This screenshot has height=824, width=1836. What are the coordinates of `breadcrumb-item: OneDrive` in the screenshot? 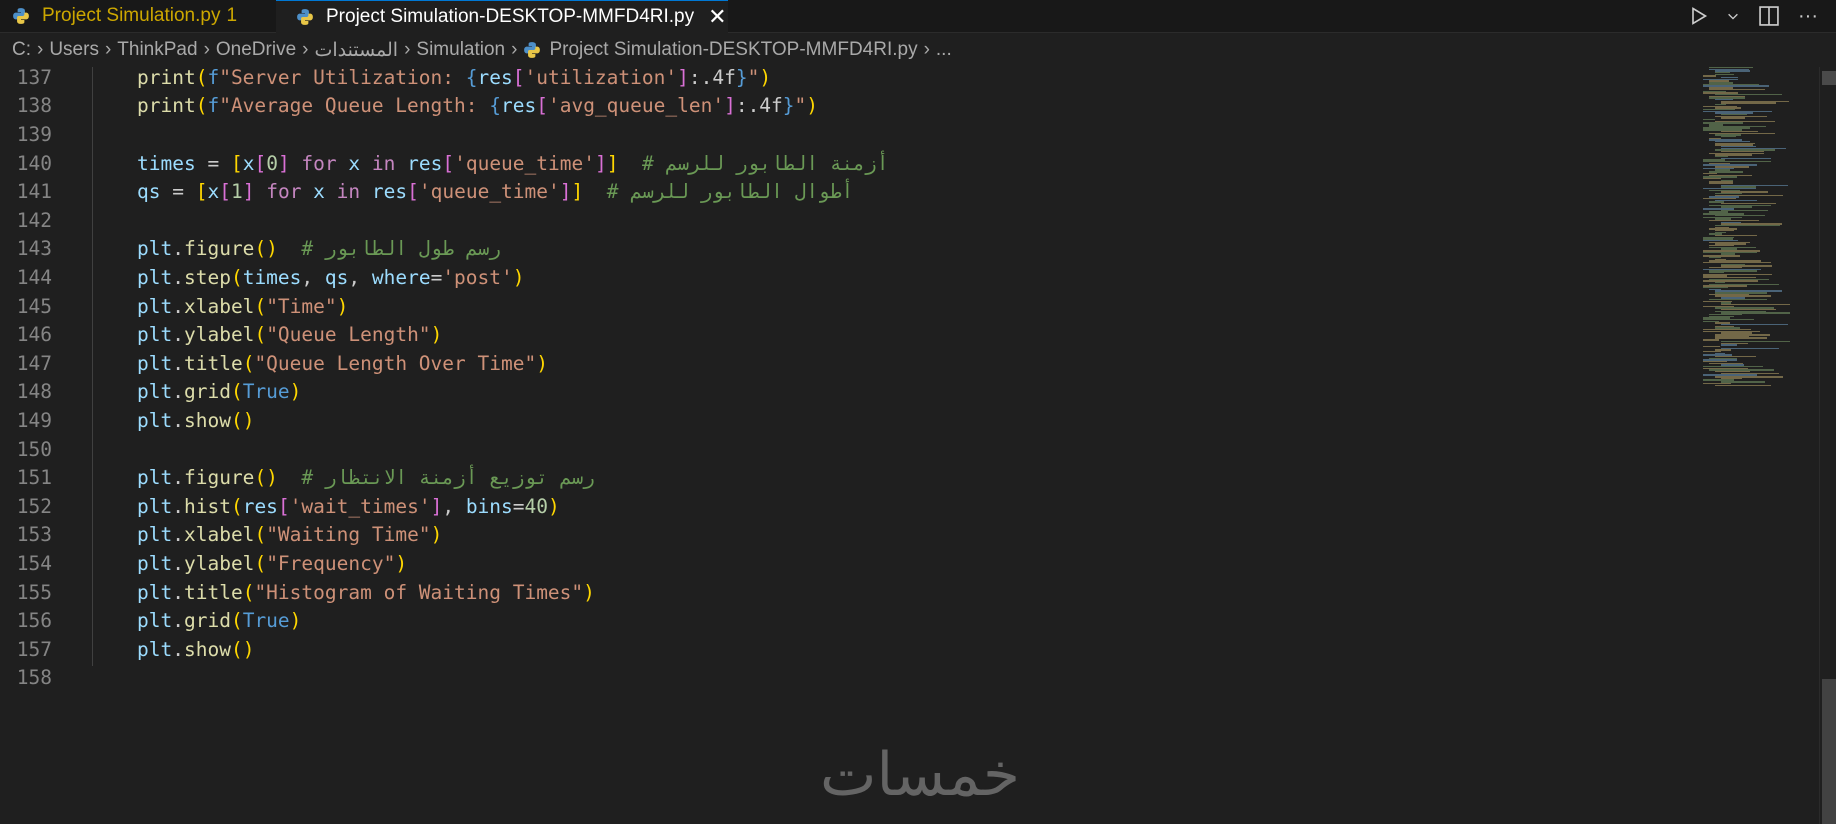 It's located at (256, 50).